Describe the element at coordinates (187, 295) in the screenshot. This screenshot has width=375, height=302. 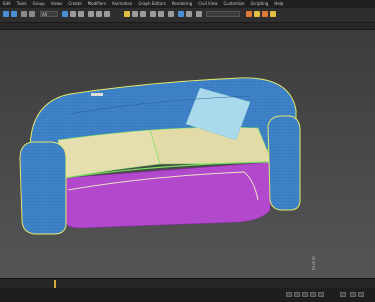
I see `status-bar` at that location.